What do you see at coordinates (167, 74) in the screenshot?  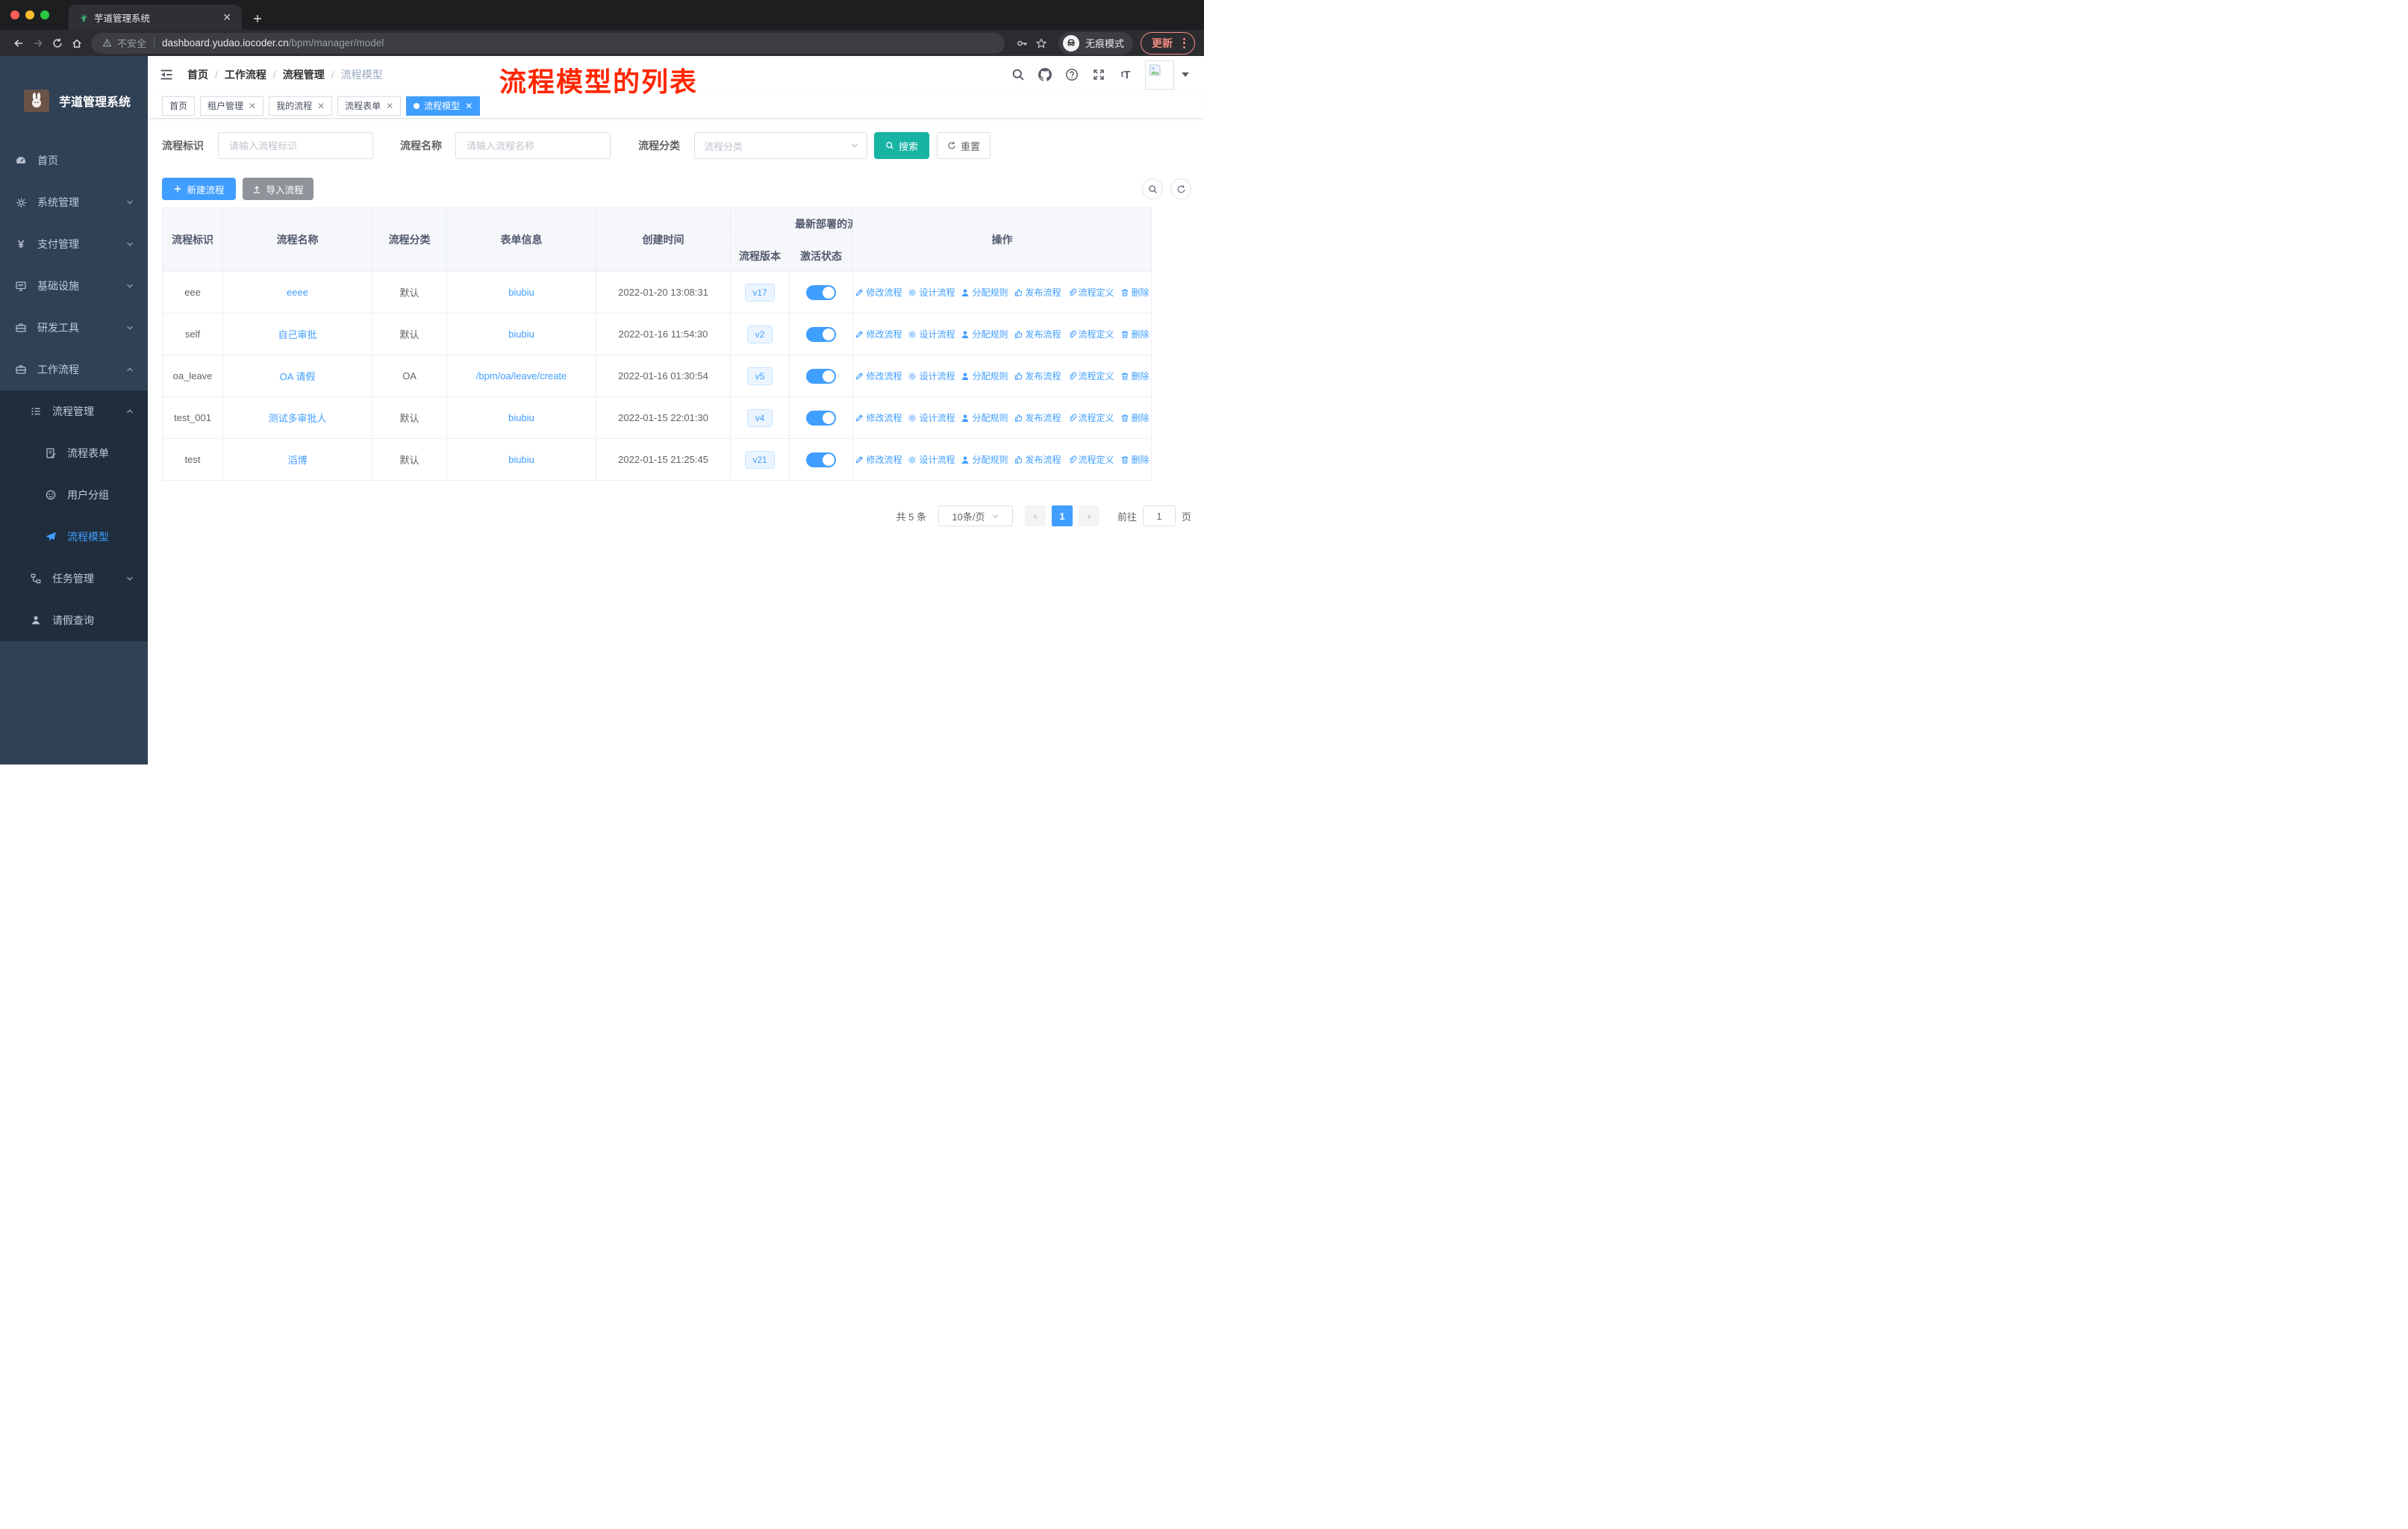 I see `hamburger-icon` at bounding box center [167, 74].